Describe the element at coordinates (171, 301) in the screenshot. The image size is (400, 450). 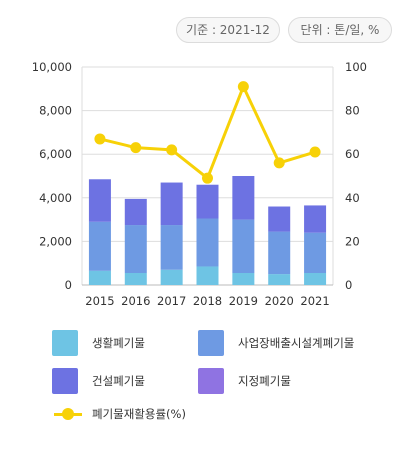
I see `x-tick-label: 2017` at that location.